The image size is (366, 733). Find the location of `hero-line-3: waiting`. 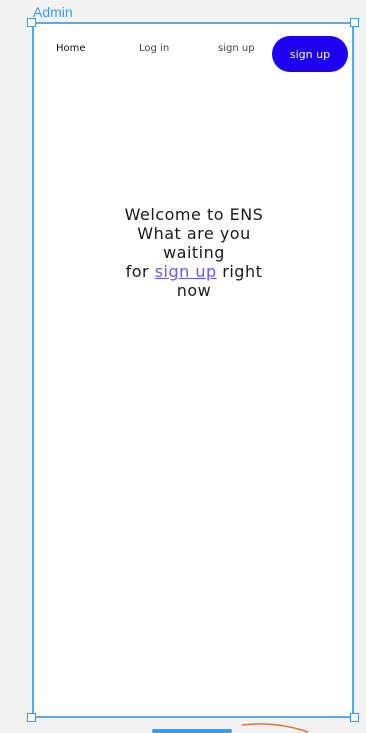

hero-line-3: waiting is located at coordinates (194, 252).